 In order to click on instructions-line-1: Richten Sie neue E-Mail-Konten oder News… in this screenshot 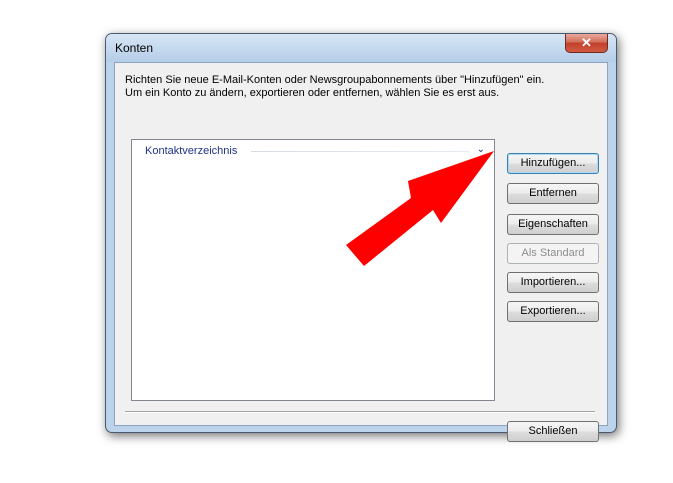, I will do `click(335, 80)`.